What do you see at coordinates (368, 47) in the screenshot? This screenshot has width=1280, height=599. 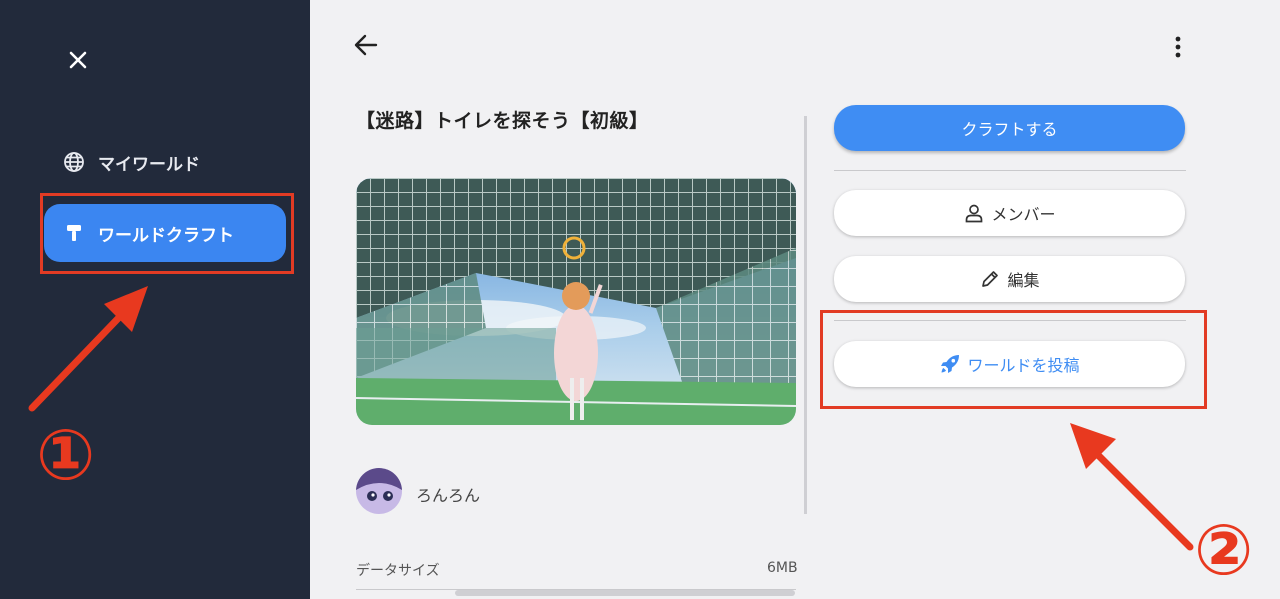 I see `back-arrow-icon` at bounding box center [368, 47].